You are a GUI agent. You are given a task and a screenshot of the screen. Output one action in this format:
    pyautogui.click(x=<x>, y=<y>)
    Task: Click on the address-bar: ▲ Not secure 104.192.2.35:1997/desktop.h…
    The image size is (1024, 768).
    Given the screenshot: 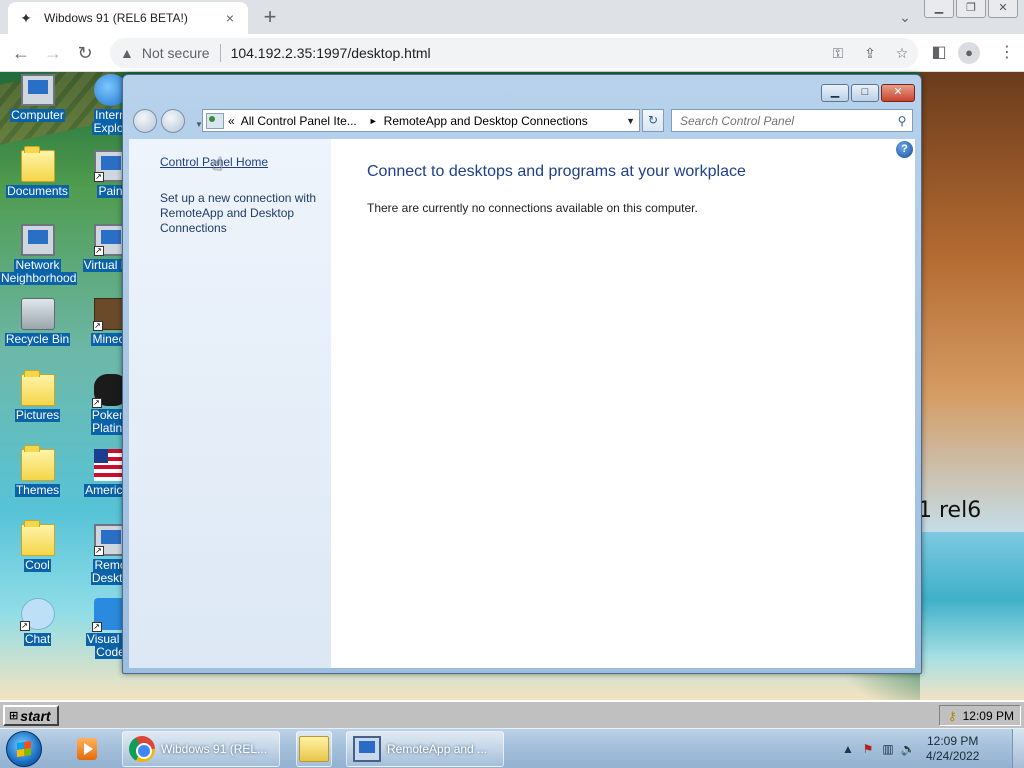 What is the action you would take?
    pyautogui.click(x=514, y=53)
    